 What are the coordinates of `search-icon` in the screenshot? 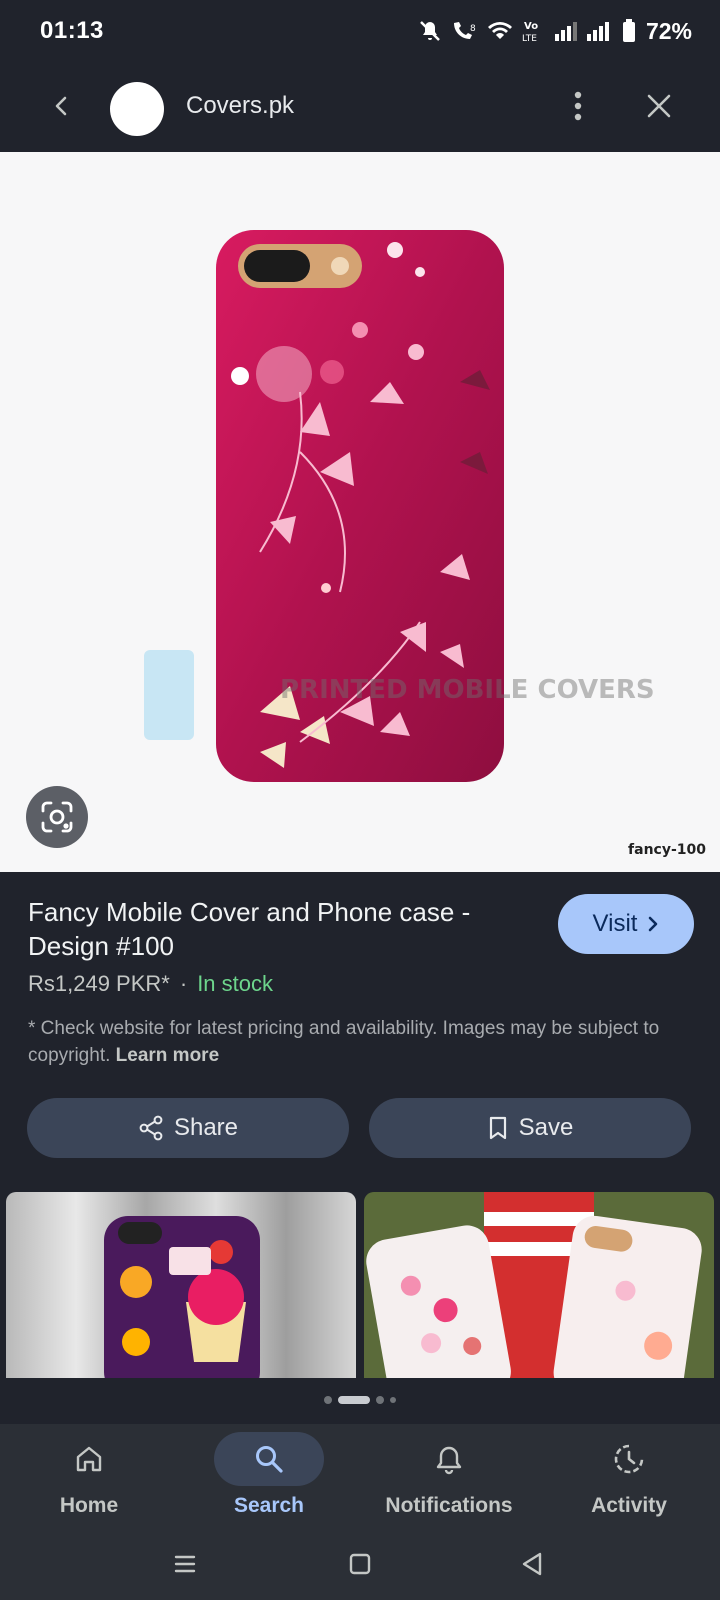 It's located at (269, 1459).